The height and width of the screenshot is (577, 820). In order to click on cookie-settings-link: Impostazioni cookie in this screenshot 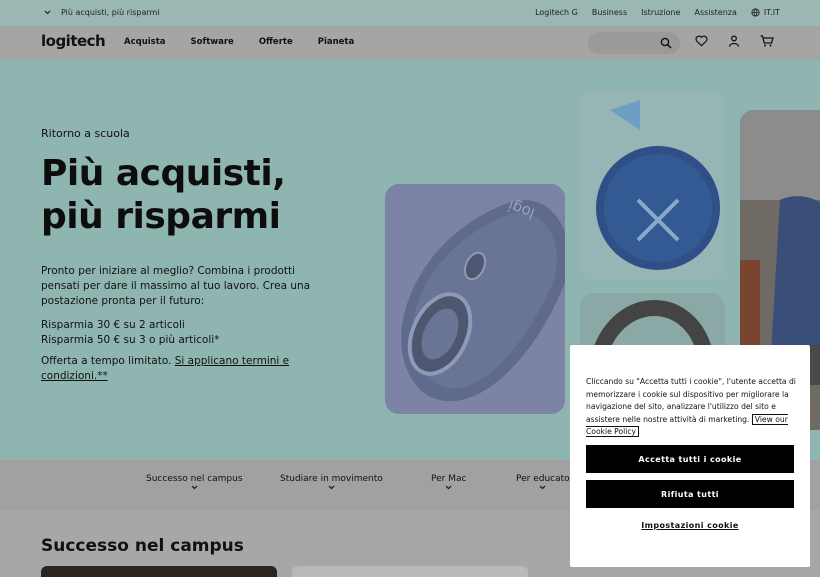, I will do `click(690, 525)`.